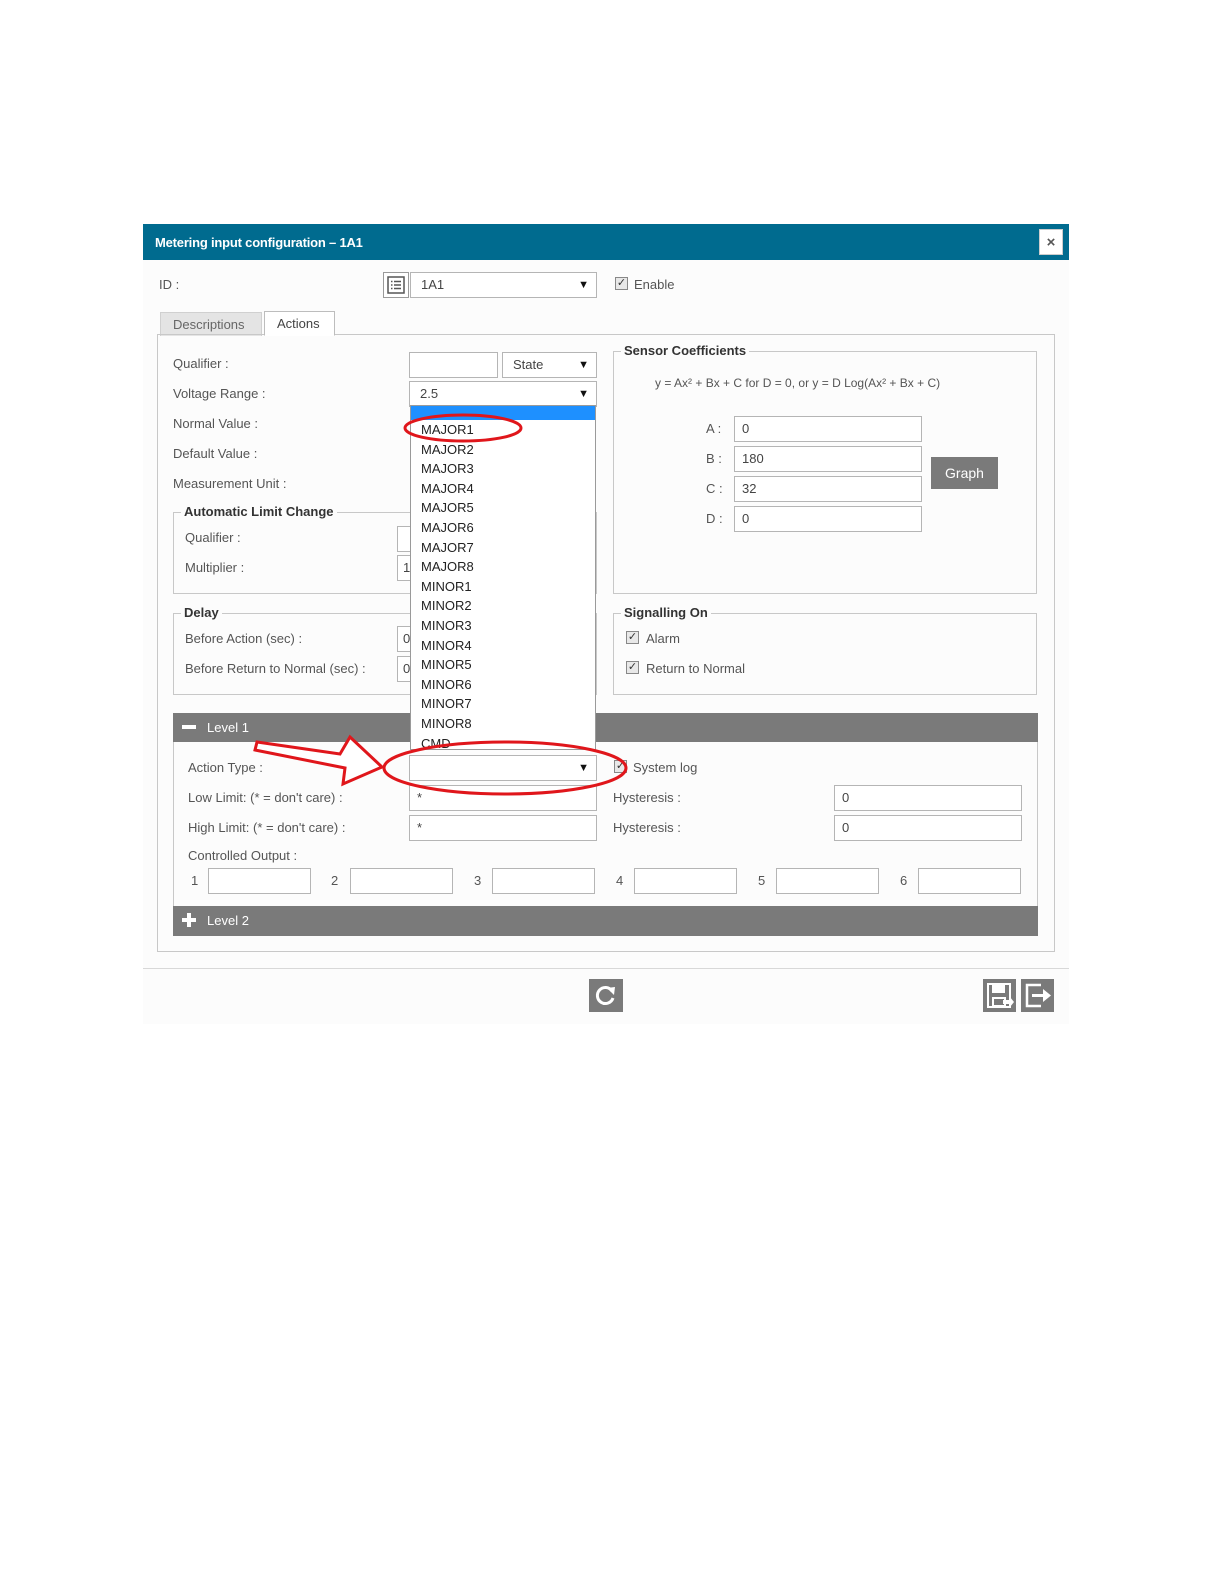 The height and width of the screenshot is (1584, 1224). Describe the element at coordinates (999, 995) in the screenshot. I see `save-icon` at that location.